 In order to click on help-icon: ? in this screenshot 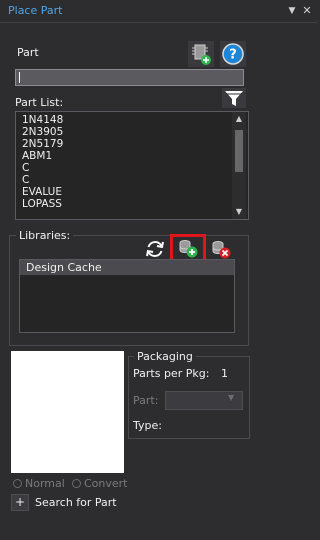, I will do `click(233, 54)`.